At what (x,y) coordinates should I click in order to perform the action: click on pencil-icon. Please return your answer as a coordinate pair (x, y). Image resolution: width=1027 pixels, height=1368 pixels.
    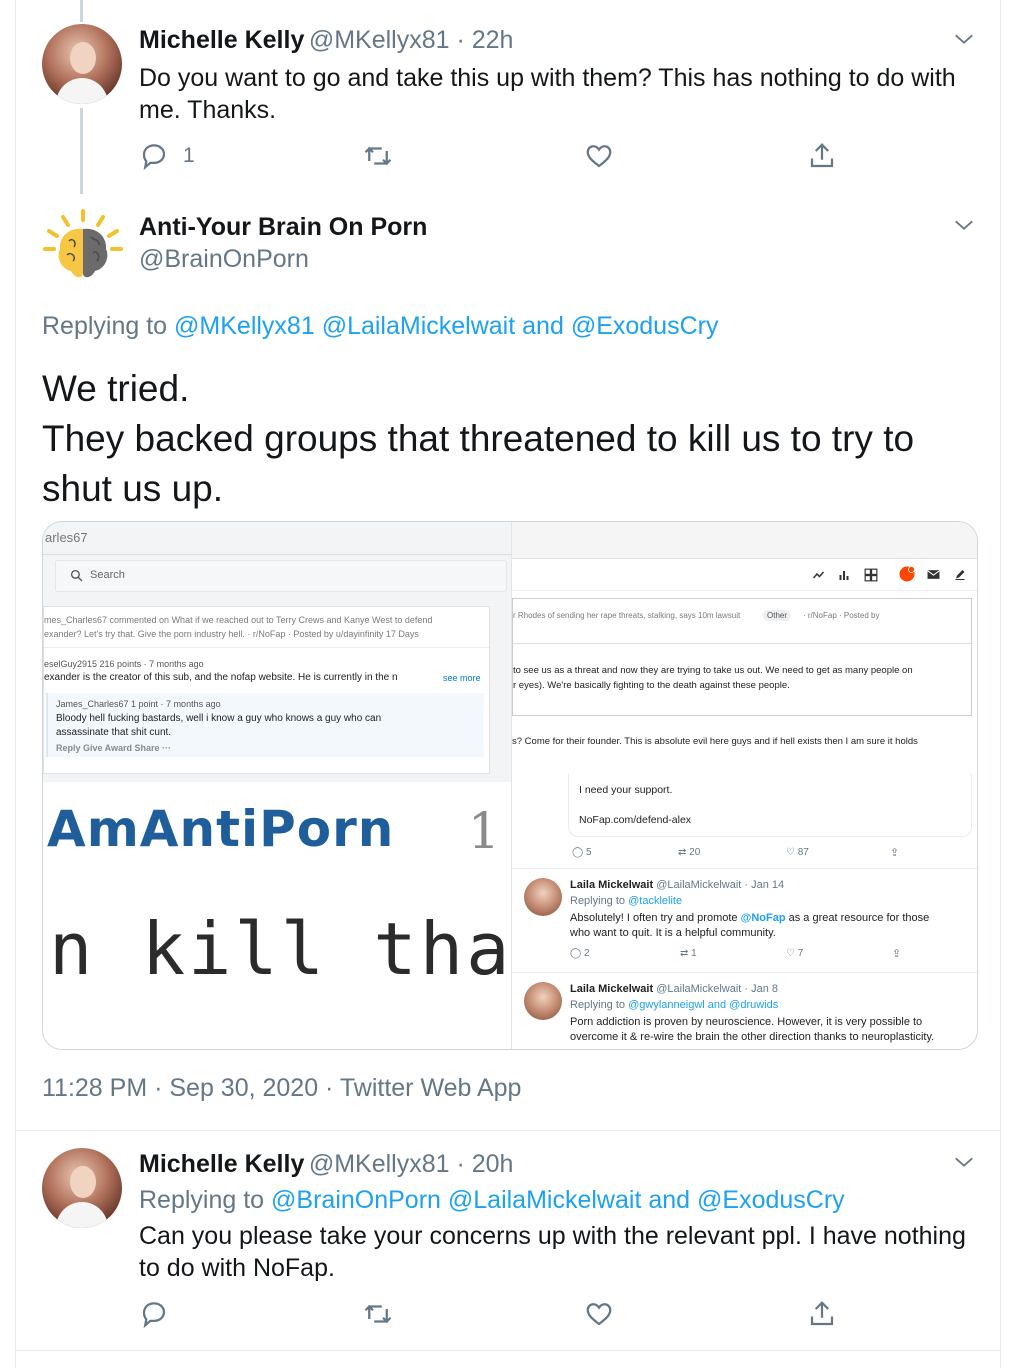
    Looking at the image, I should click on (960, 575).